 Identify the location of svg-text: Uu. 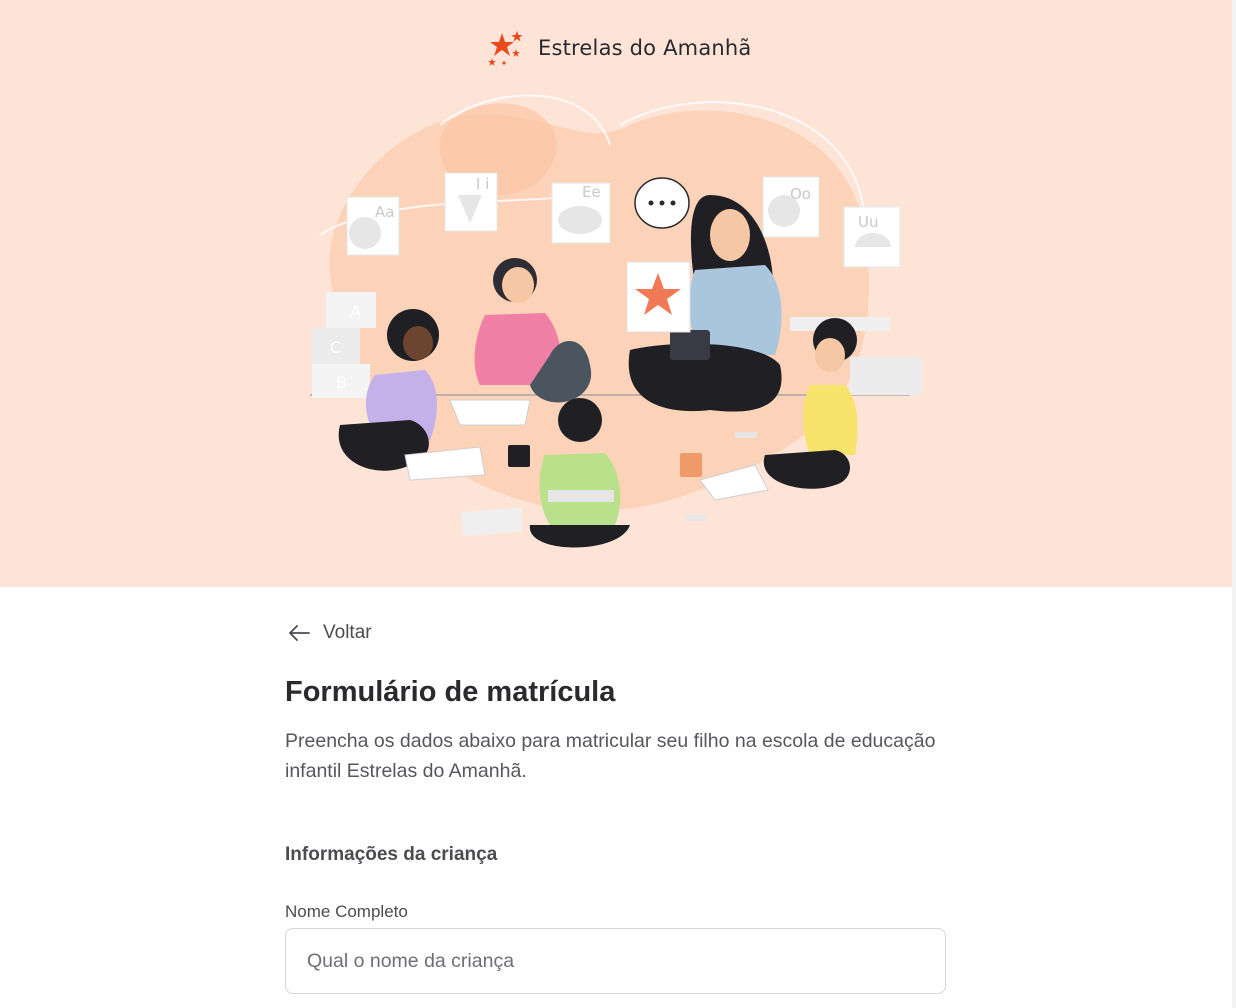
(868, 222).